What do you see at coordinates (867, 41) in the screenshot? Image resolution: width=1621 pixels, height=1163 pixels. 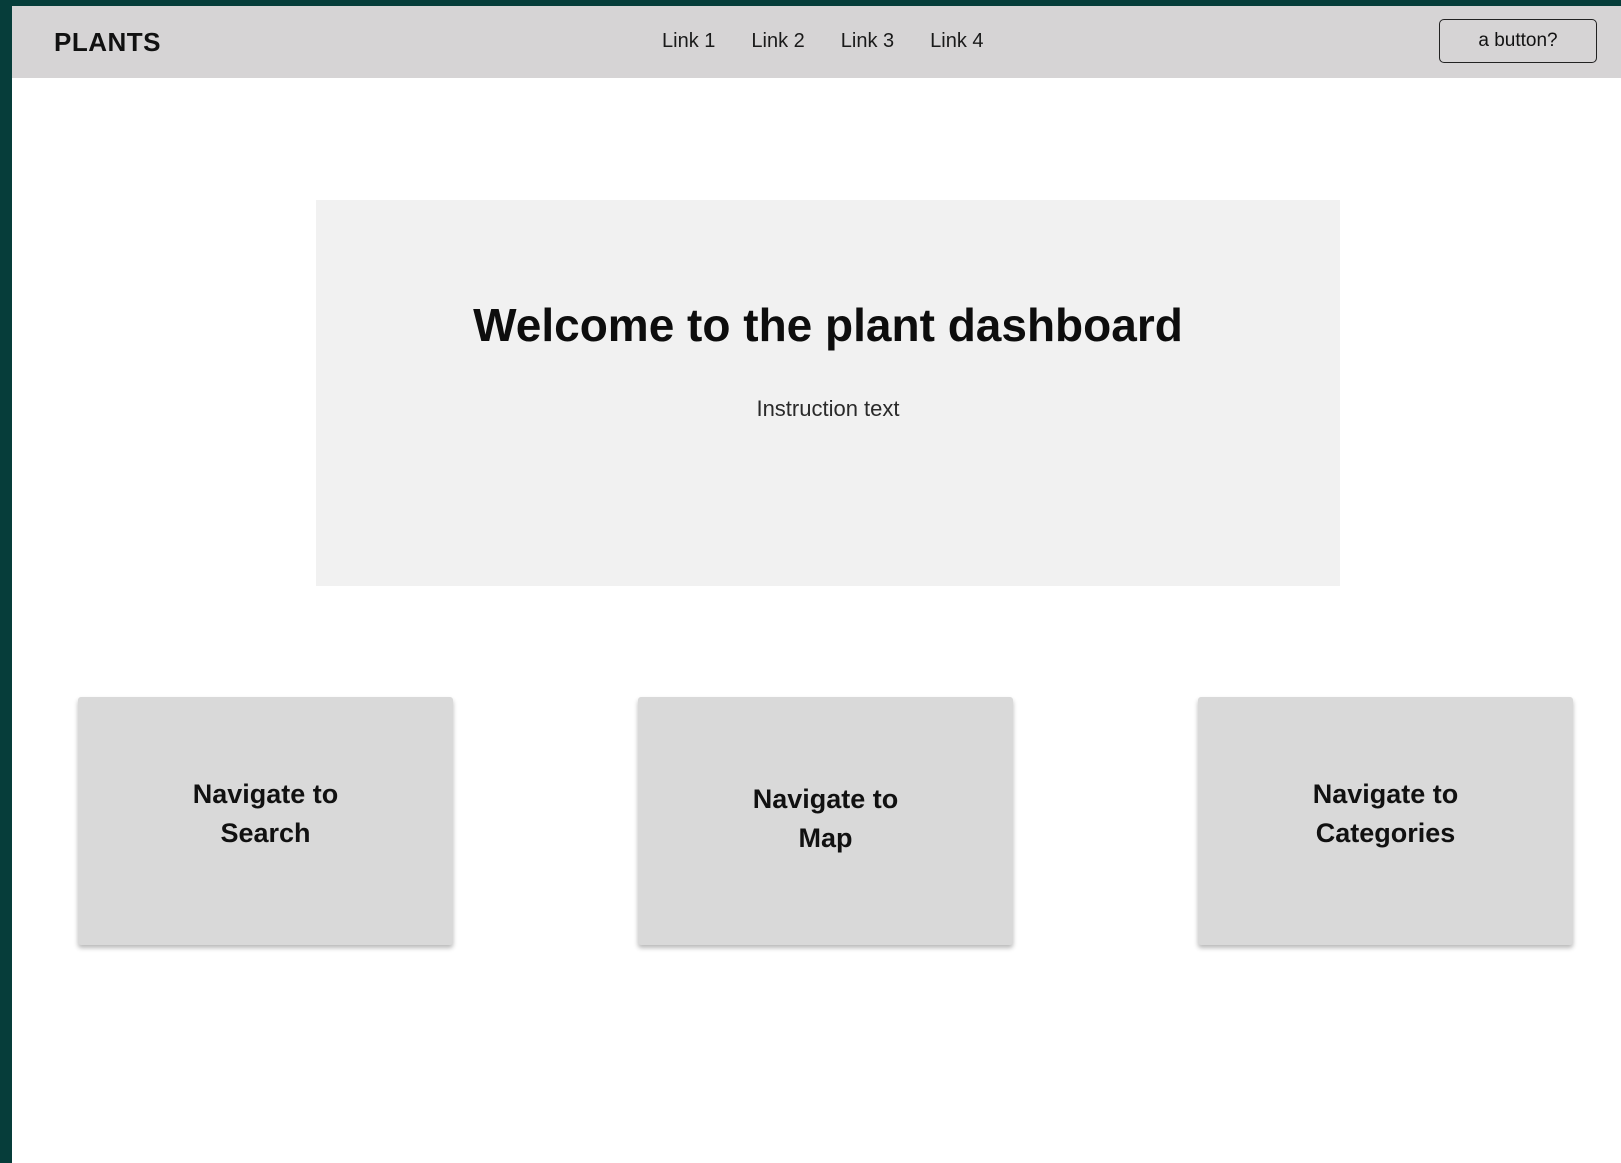 I see `nav-link-3: Link 3` at bounding box center [867, 41].